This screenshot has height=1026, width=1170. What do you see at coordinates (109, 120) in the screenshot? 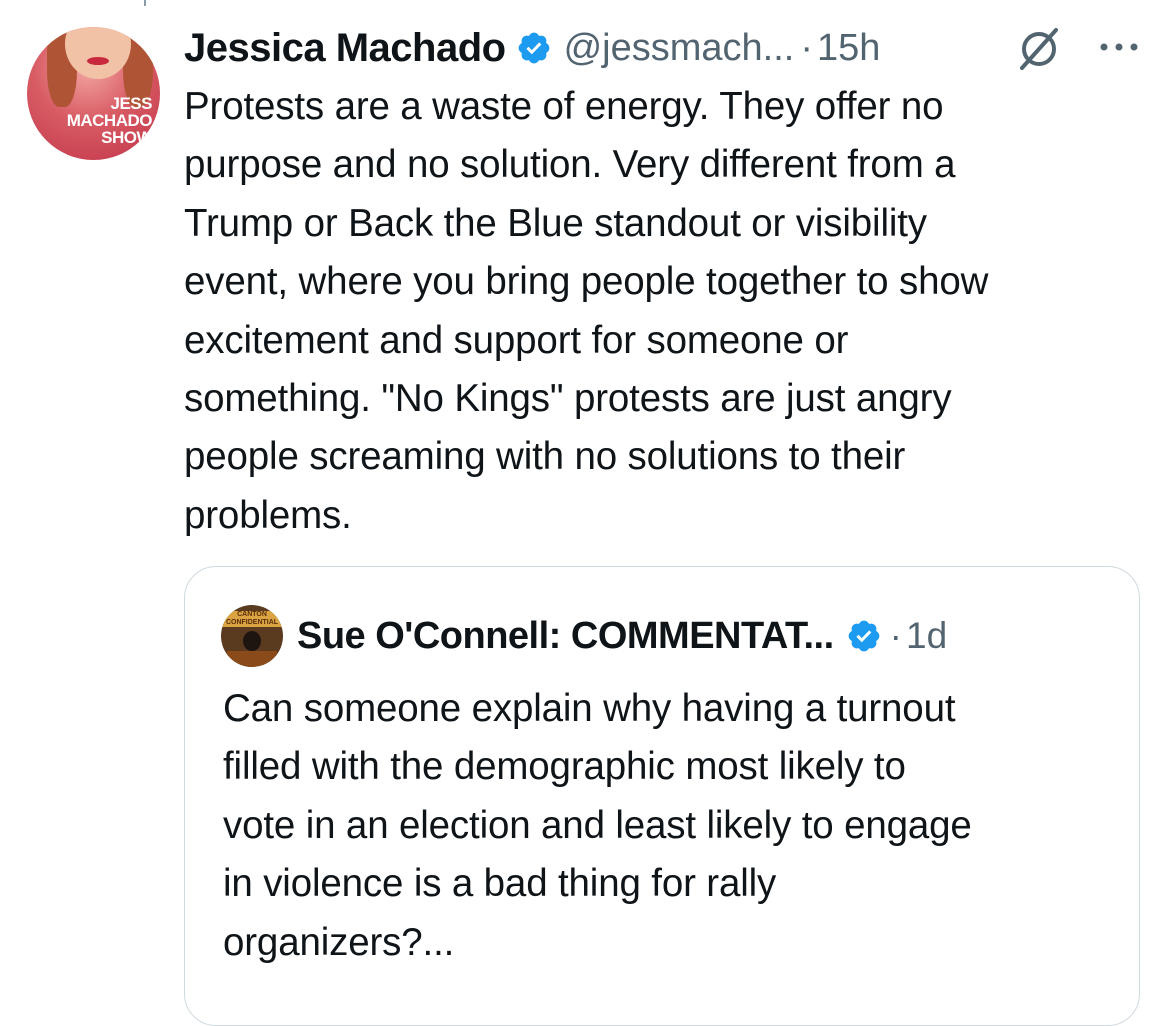
I see `avatar-brand-text: JESS MACHADO SHOW` at bounding box center [109, 120].